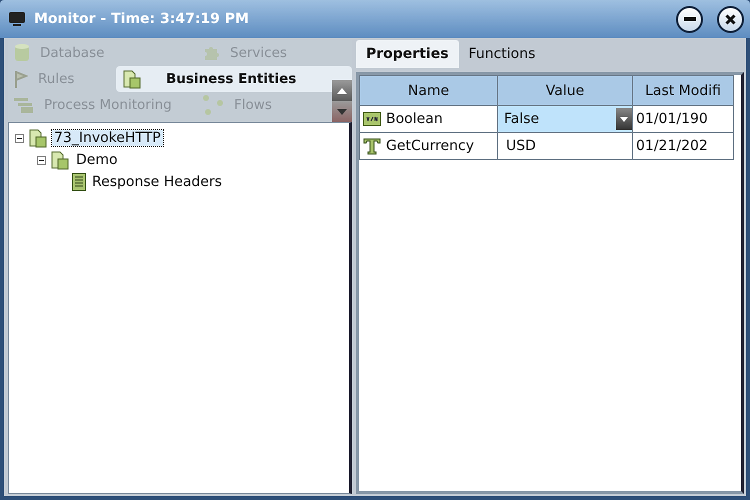  What do you see at coordinates (430, 146) in the screenshot?
I see `property-name: GetCurrency` at bounding box center [430, 146].